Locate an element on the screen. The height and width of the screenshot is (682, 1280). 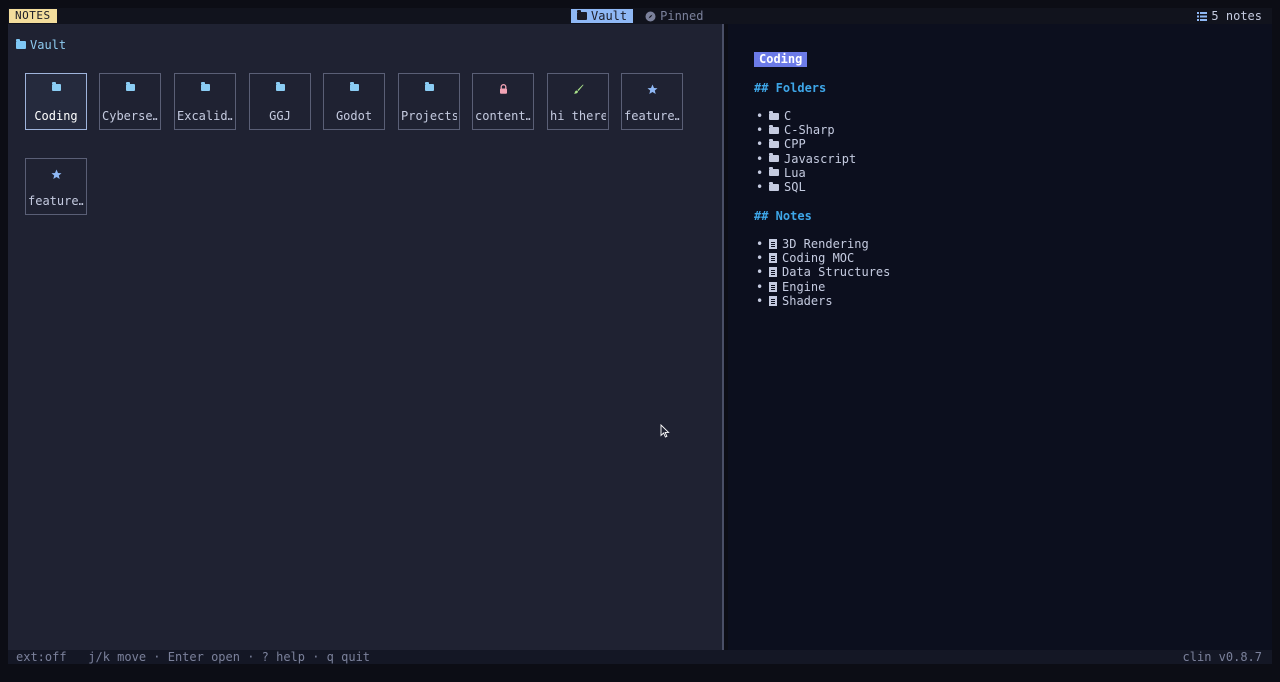
top-bar: NOTES Vault Pinned 5 notes is located at coordinates (640, 16).